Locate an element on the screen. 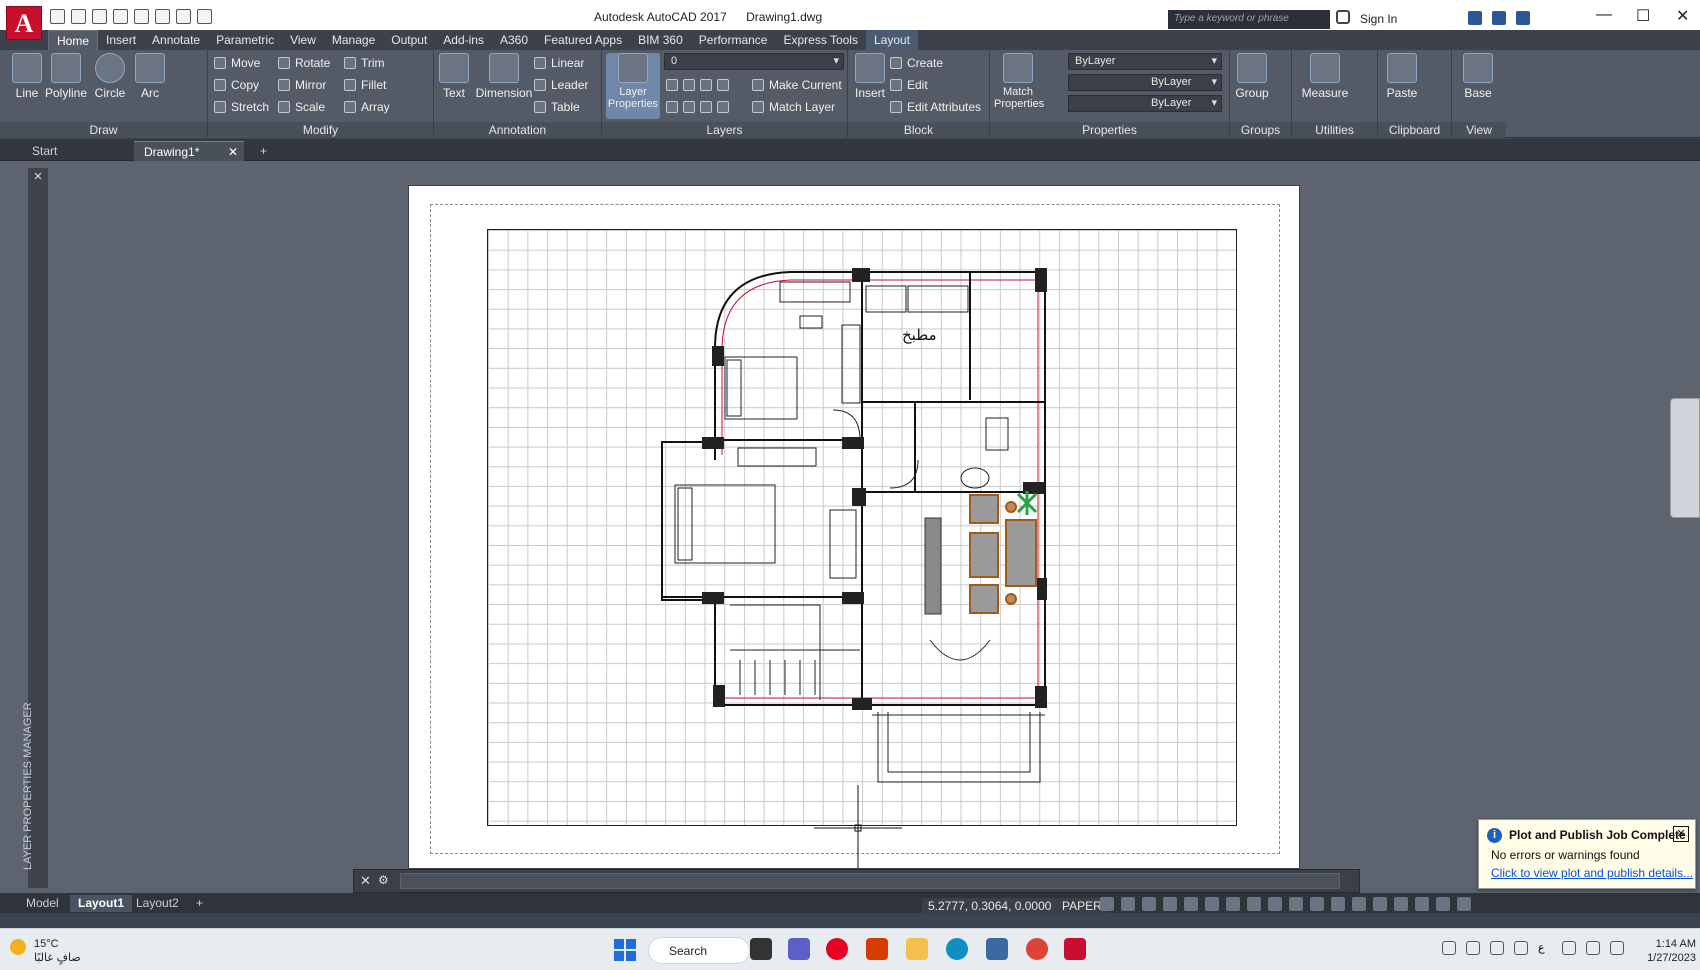 Image resolution: width=1700 pixels, height=970 pixels. info-icon: i is located at coordinates (1494, 835).